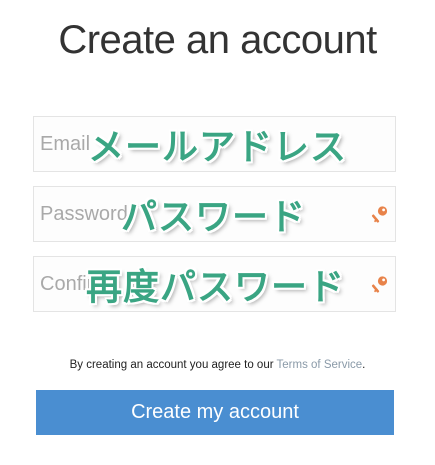  I want to click on page-title: Create an account, so click(217, 40).